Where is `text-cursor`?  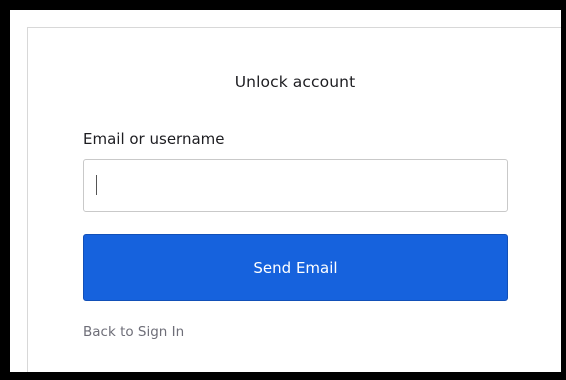
text-cursor is located at coordinates (96, 185).